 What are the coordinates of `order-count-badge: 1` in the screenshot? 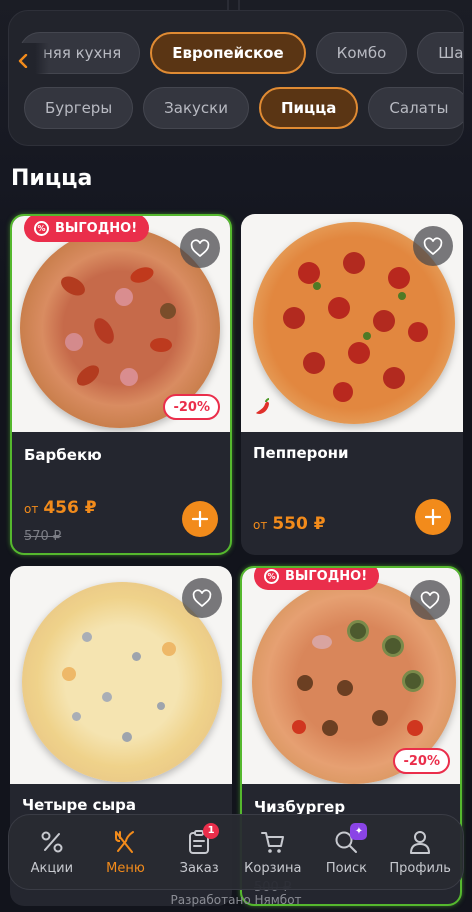 It's located at (211, 830).